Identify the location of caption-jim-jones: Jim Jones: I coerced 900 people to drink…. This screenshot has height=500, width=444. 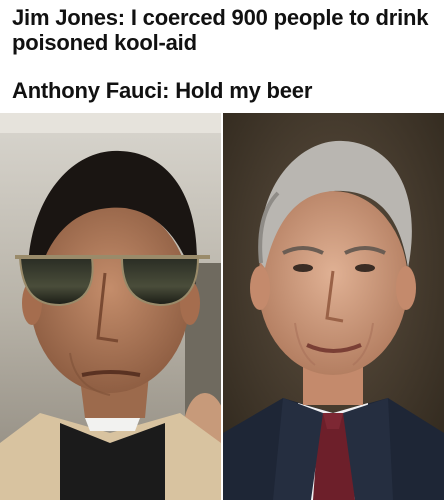
(220, 30).